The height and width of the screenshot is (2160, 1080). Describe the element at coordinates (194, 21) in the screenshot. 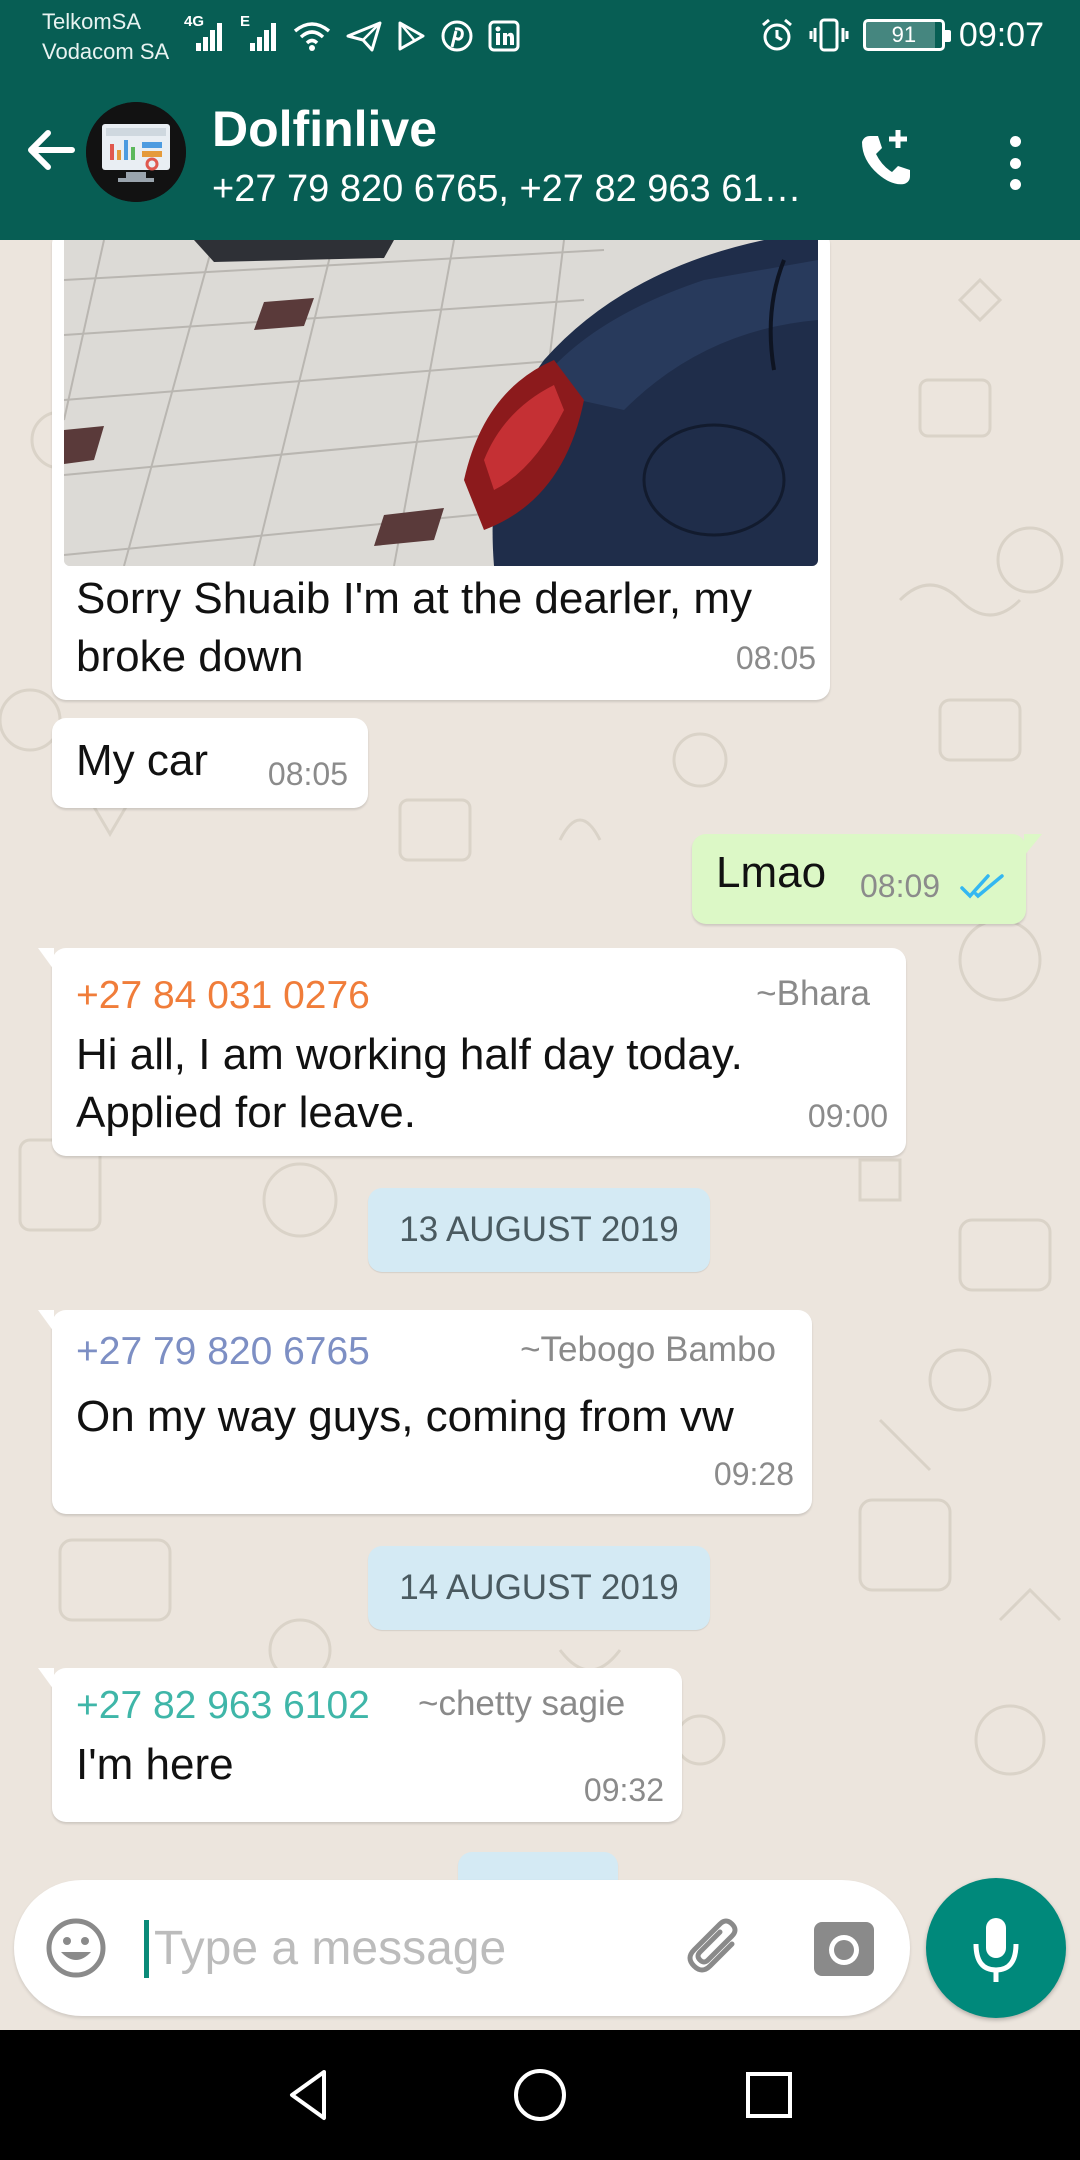

I see `network-type-1: 4G` at that location.